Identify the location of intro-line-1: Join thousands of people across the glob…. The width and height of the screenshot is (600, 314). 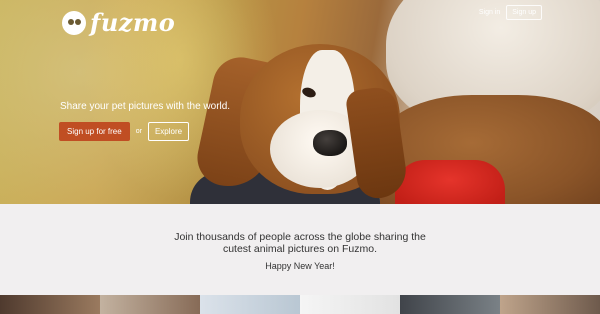
(300, 237).